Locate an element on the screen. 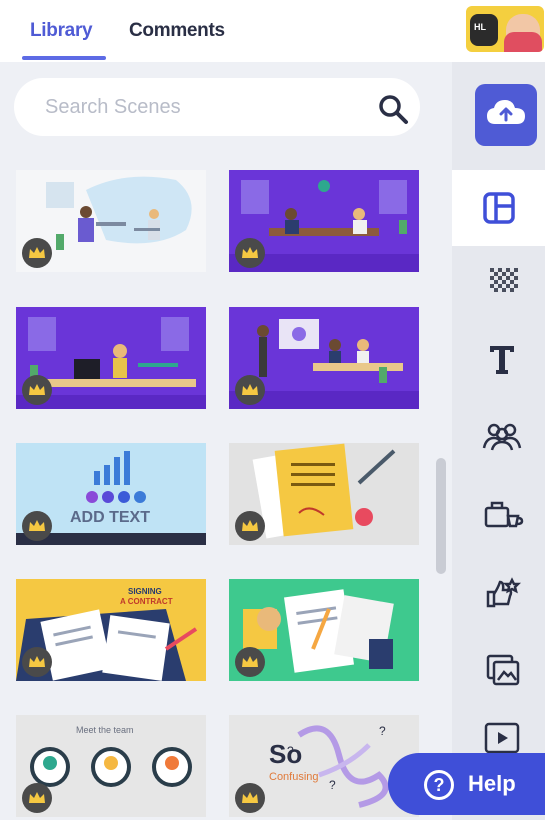  scene-thumbnail-presentation is located at coordinates (324, 358).